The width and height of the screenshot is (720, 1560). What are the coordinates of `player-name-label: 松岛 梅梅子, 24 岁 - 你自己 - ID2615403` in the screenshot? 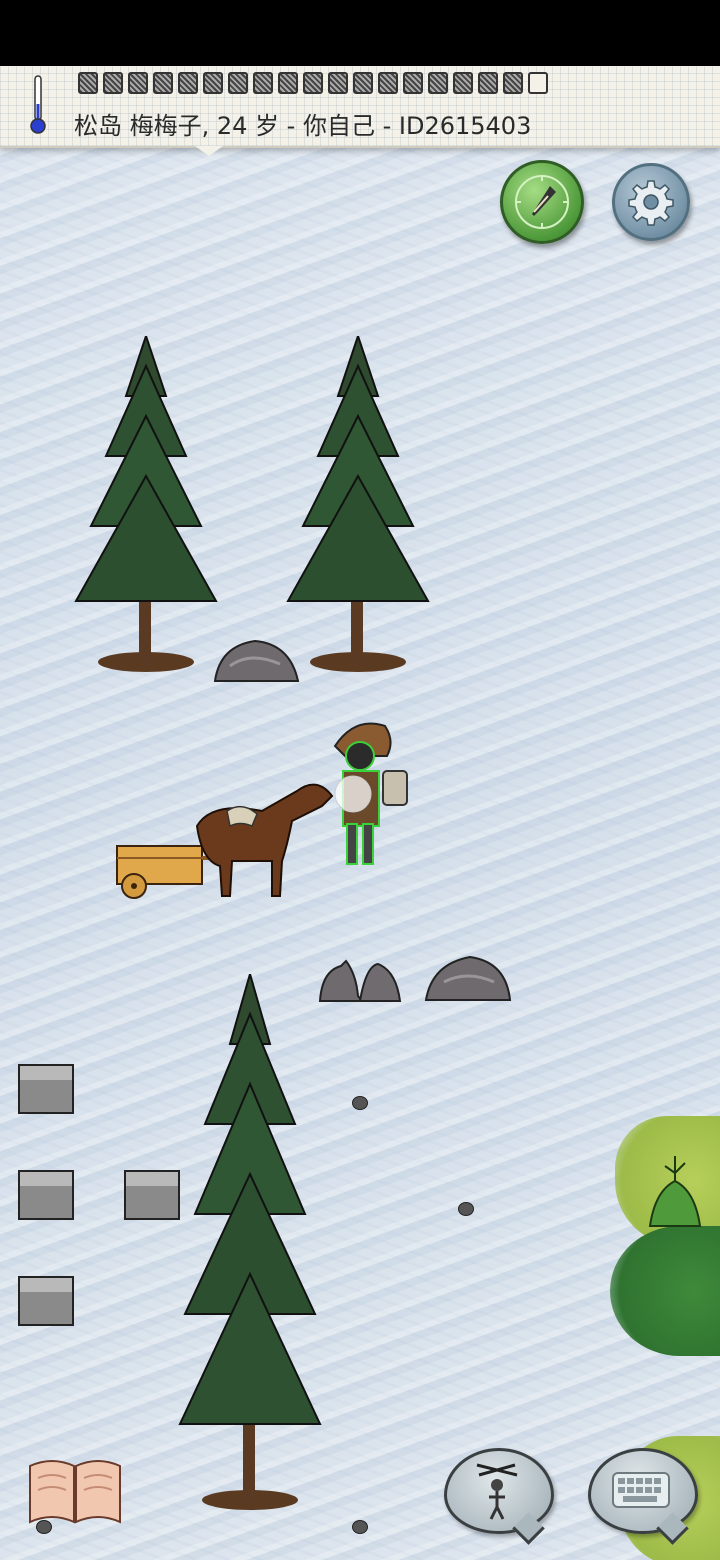 It's located at (303, 126).